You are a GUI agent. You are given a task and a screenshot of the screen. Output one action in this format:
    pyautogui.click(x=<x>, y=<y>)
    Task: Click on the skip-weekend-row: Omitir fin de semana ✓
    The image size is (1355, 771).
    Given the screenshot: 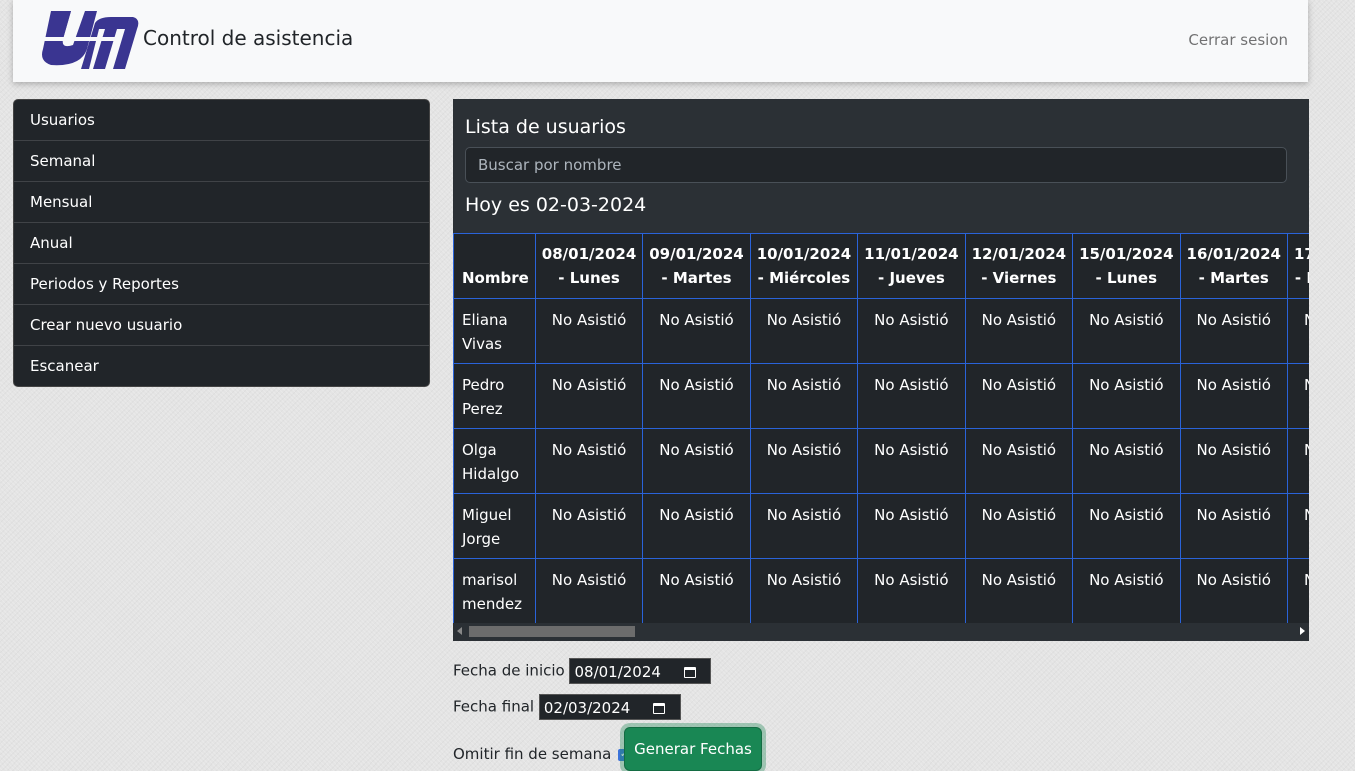 What is the action you would take?
    pyautogui.click(x=542, y=754)
    